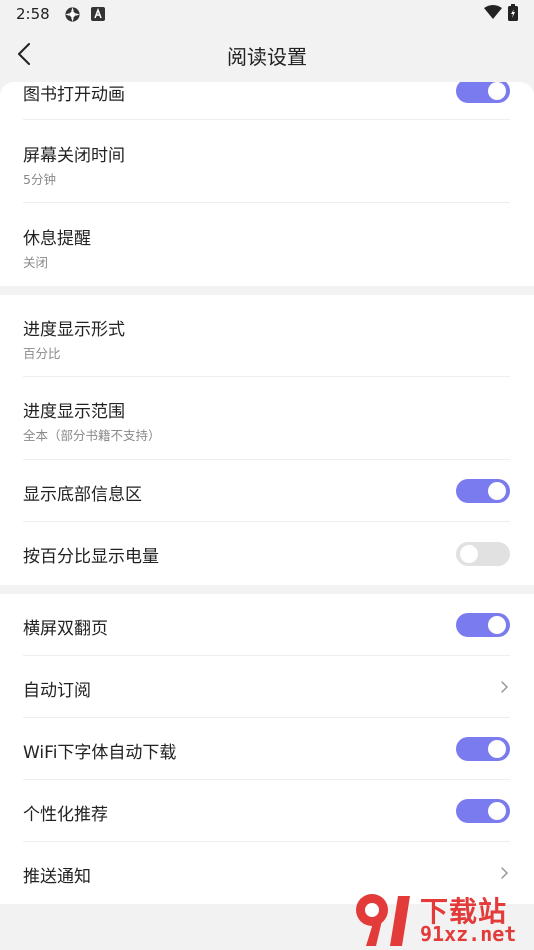 Image resolution: width=534 pixels, height=950 pixels. What do you see at coordinates (267, 244) in the screenshot?
I see `setting-rest-reminder: 休息提醒 关闭` at bounding box center [267, 244].